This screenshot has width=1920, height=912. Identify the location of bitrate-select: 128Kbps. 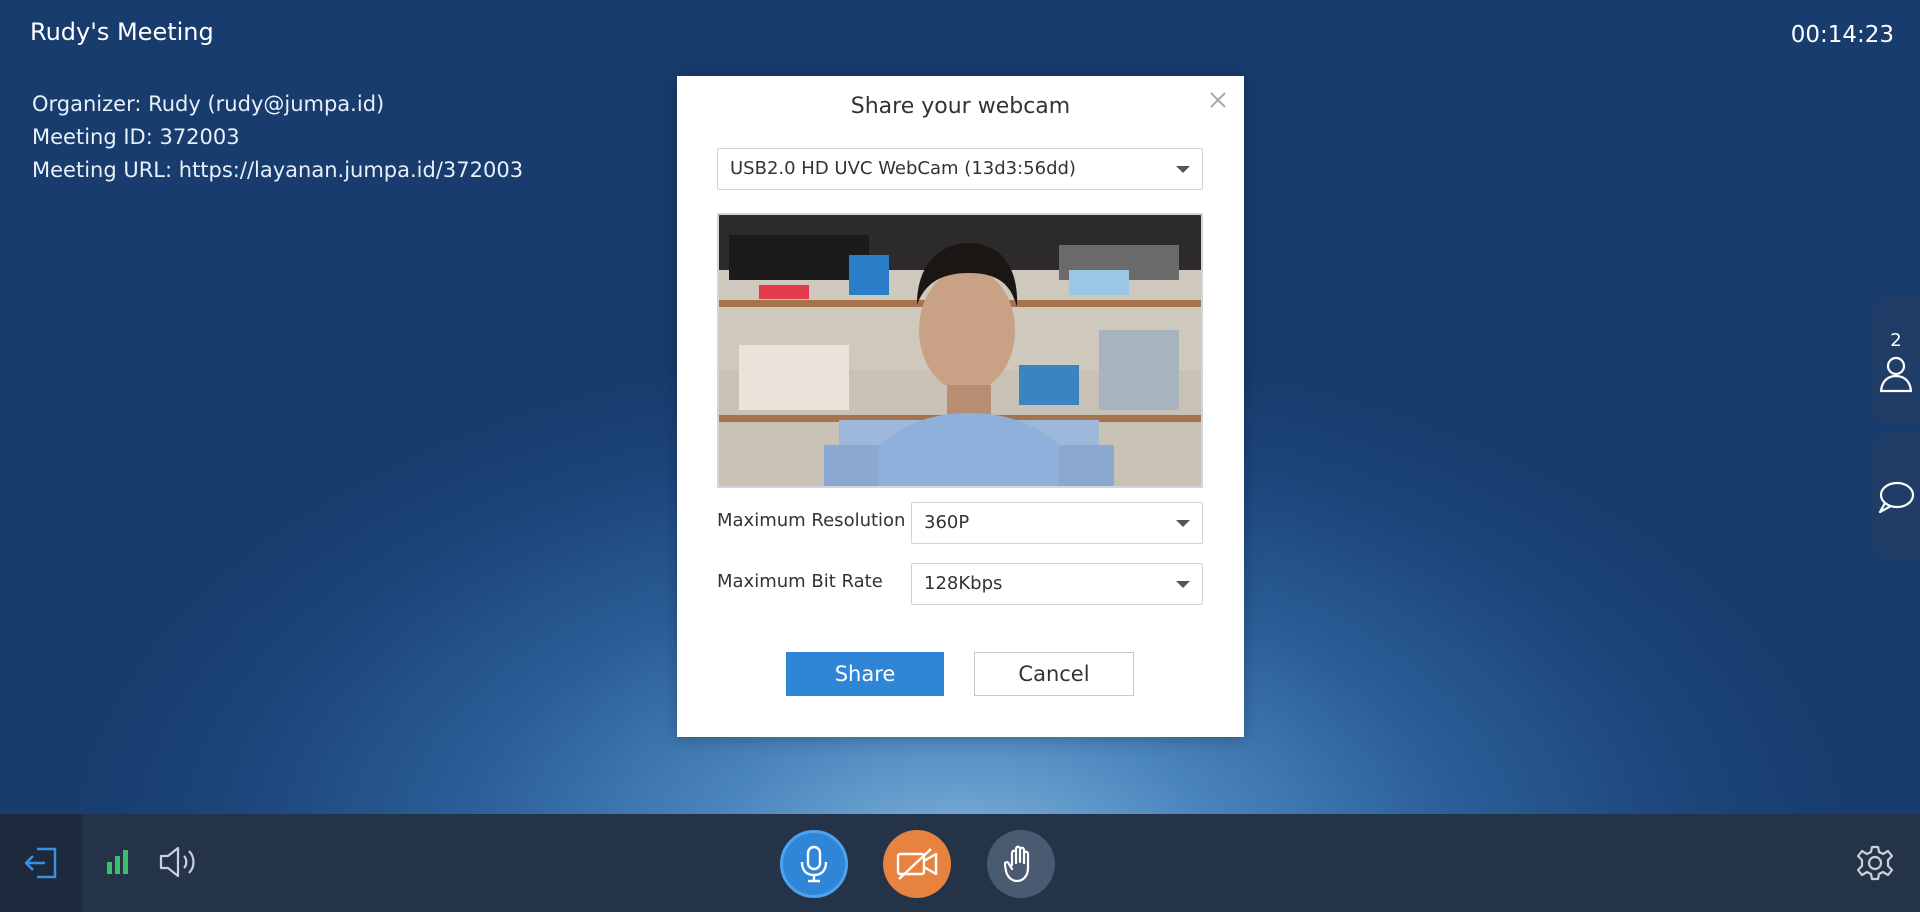
(1057, 584).